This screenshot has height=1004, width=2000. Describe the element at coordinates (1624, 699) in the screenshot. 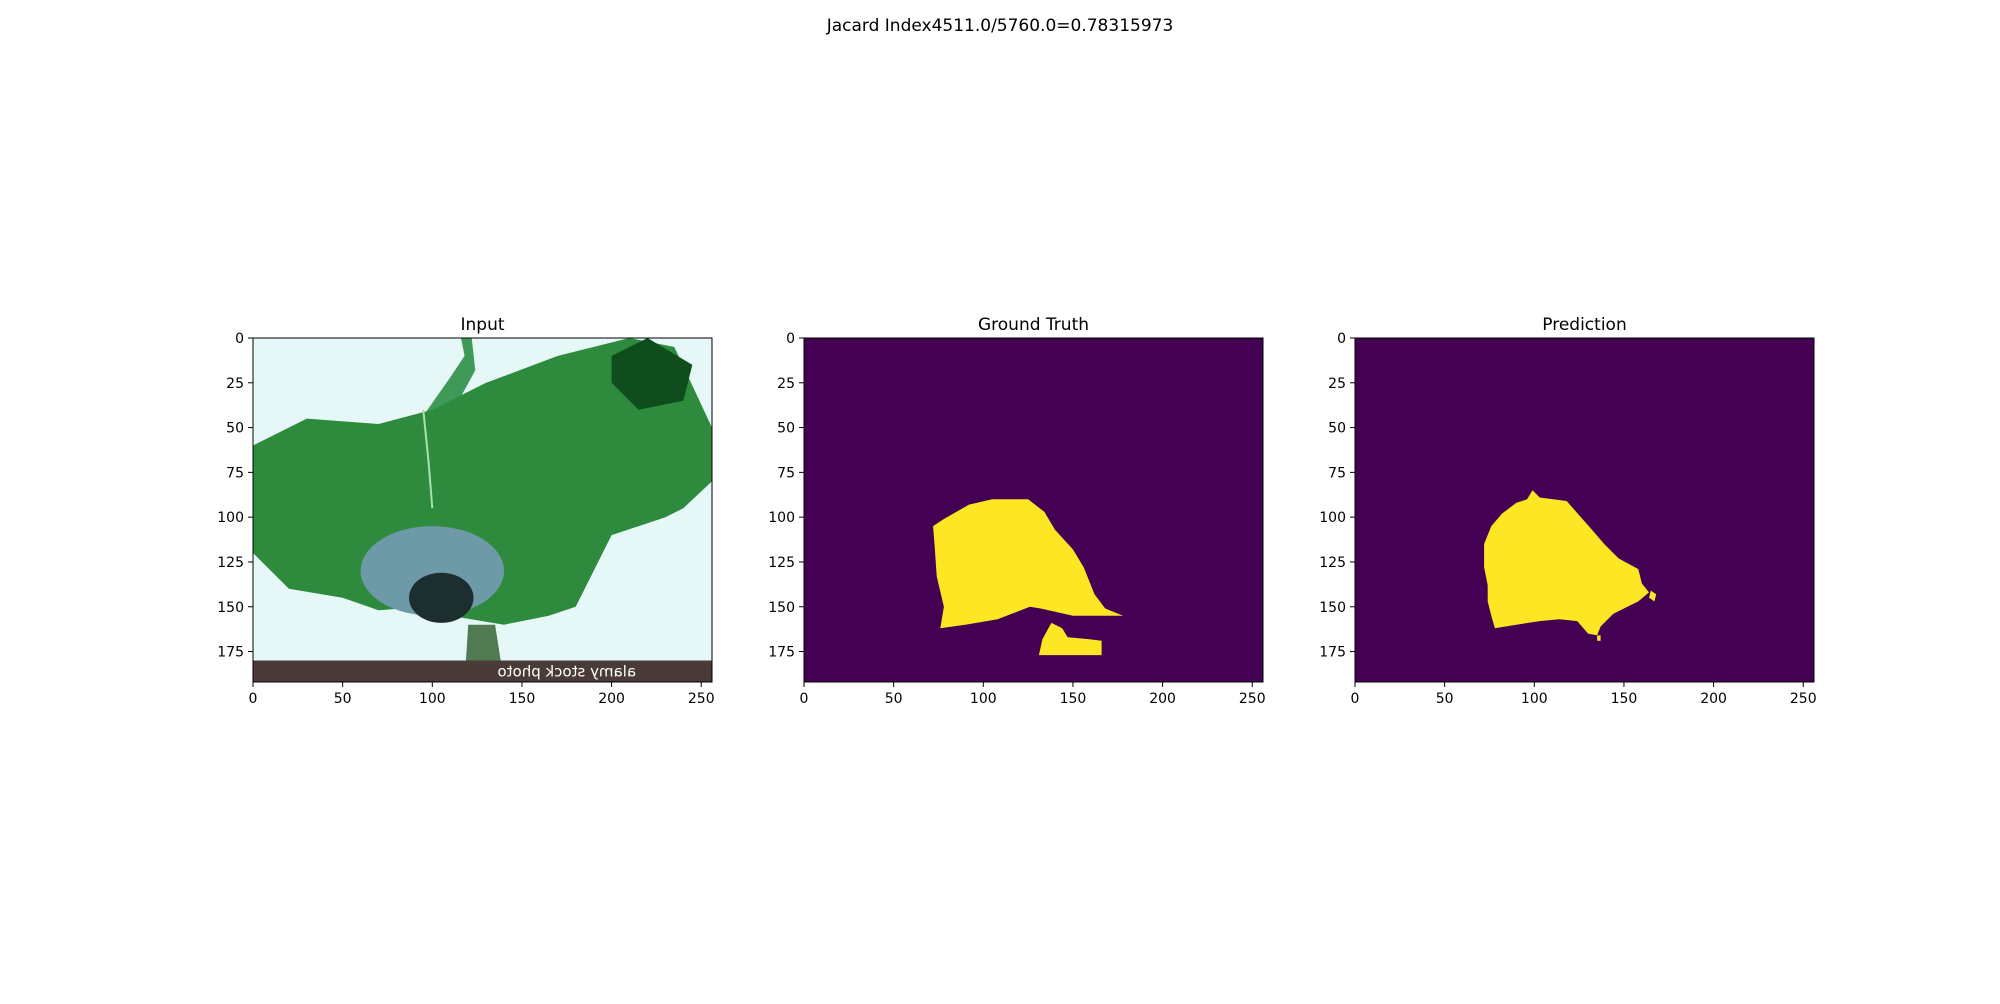

I see `prediction-xtick-label: 150` at that location.